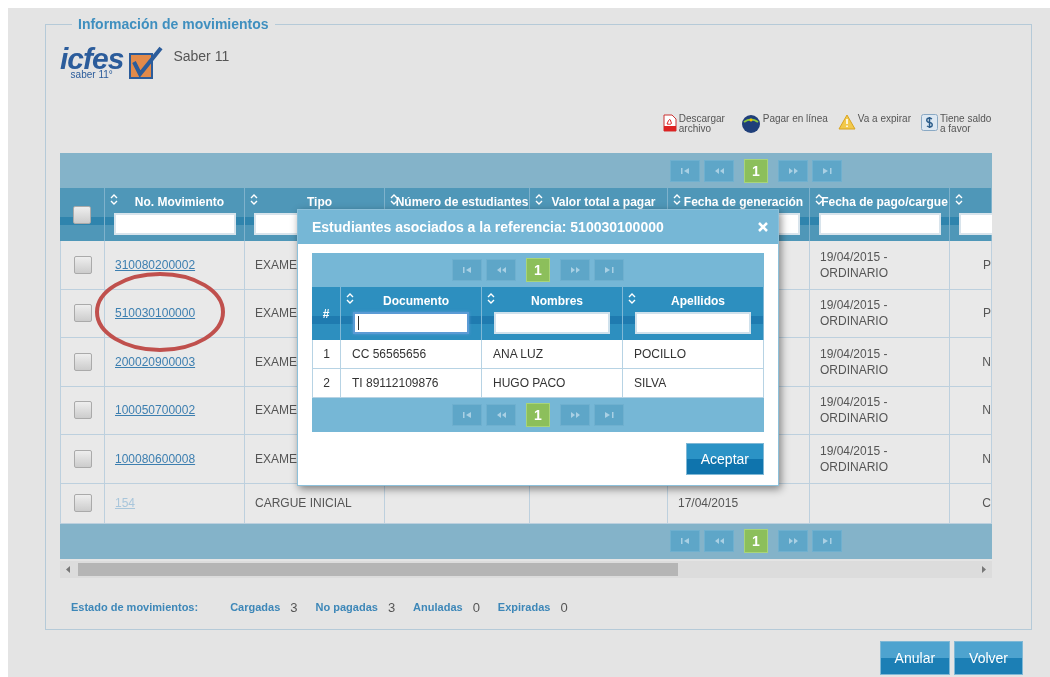 The width and height of the screenshot is (1050, 677). I want to click on column-title: Fecha de pago/cargue, so click(879, 202).